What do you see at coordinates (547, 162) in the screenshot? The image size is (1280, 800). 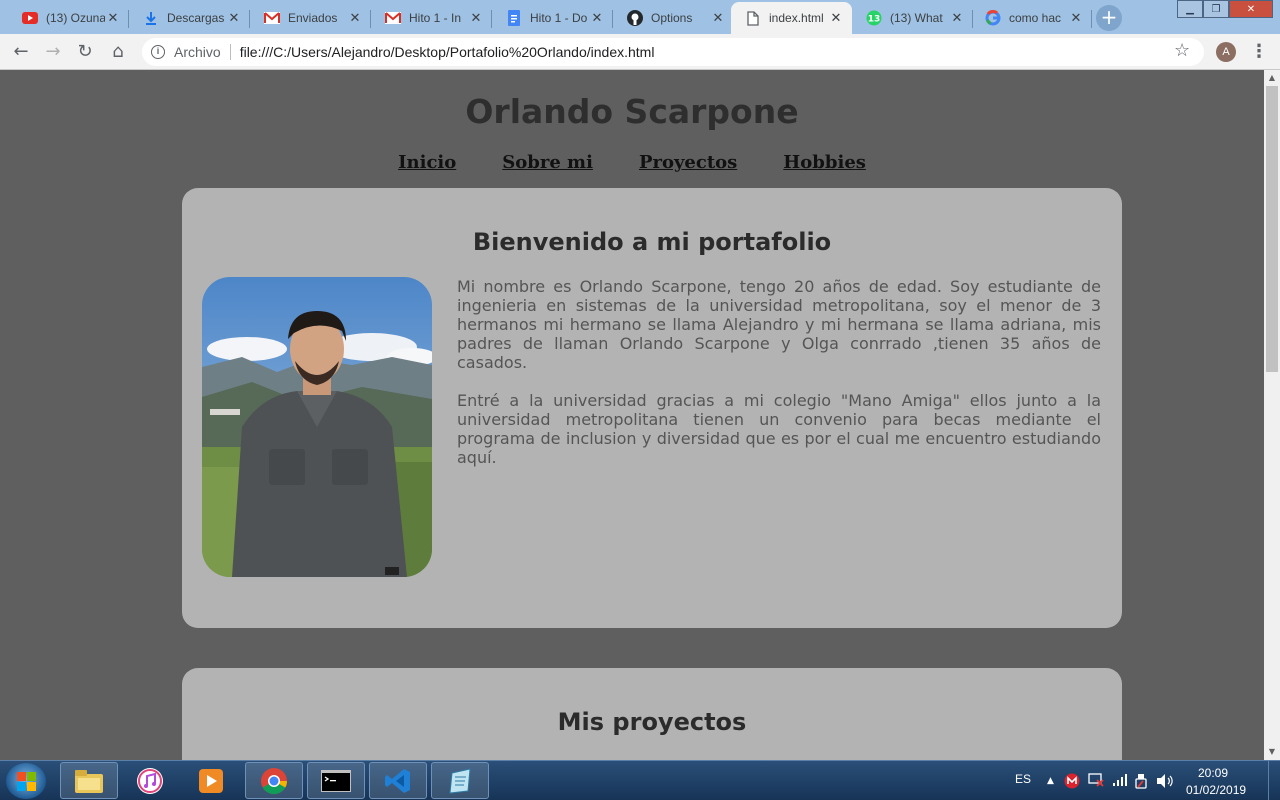 I see `nav-link-sobre-mi: Sobre mi` at bounding box center [547, 162].